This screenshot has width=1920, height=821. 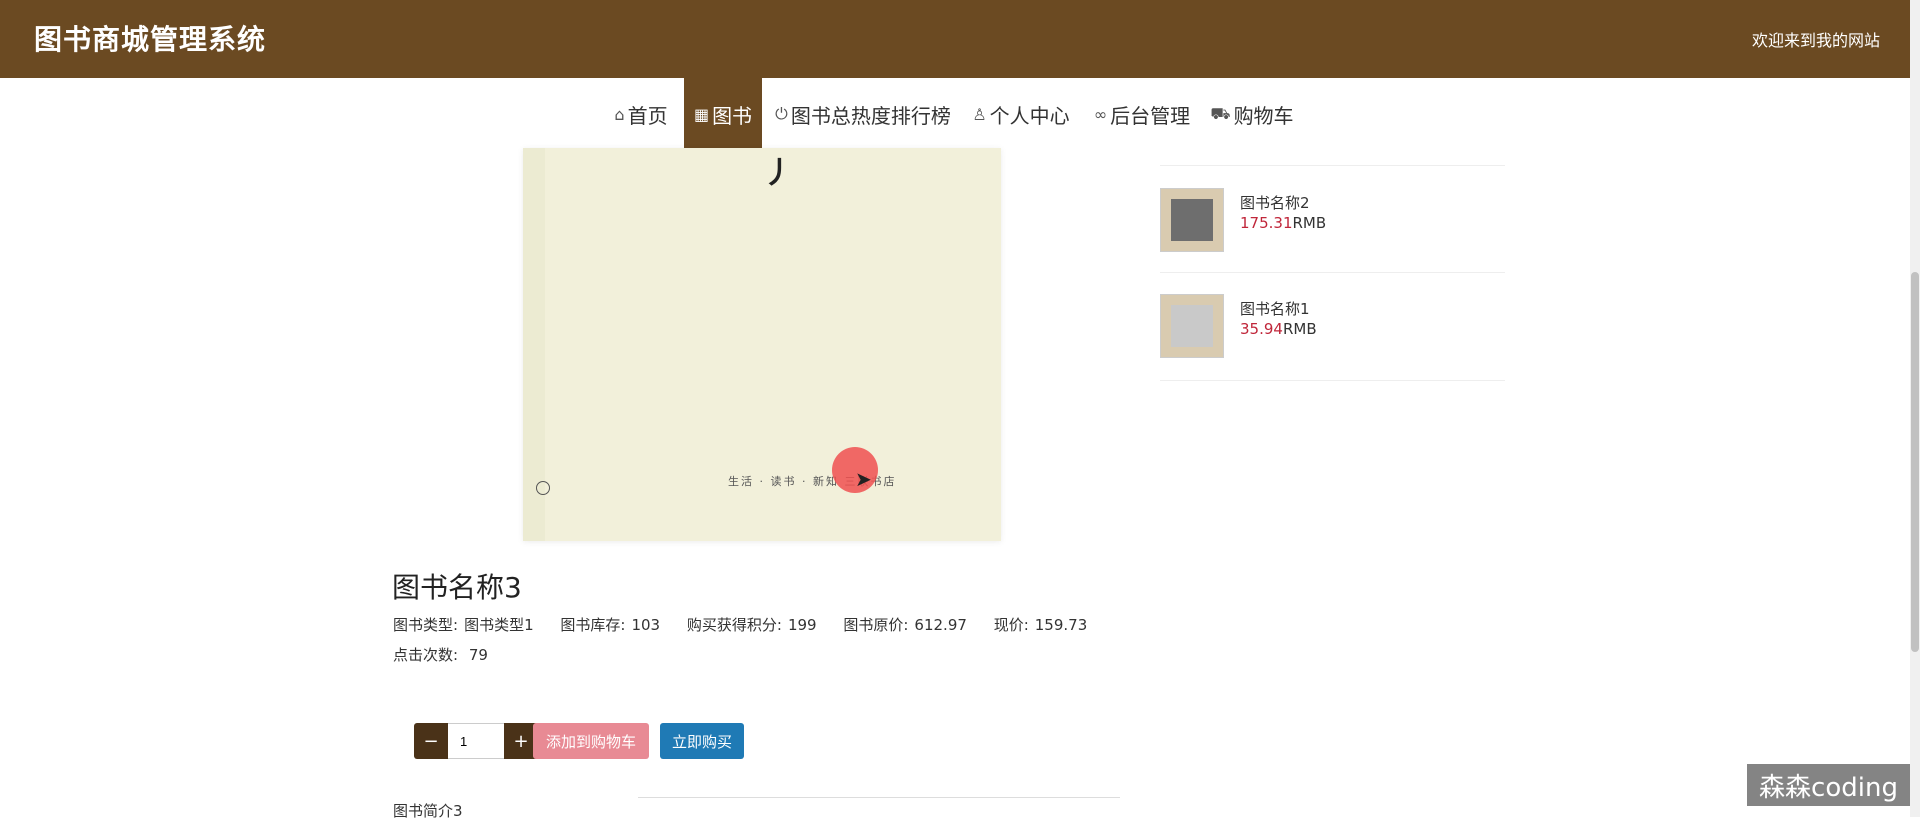 What do you see at coordinates (646, 625) in the screenshot?
I see `stock-value: 103` at bounding box center [646, 625].